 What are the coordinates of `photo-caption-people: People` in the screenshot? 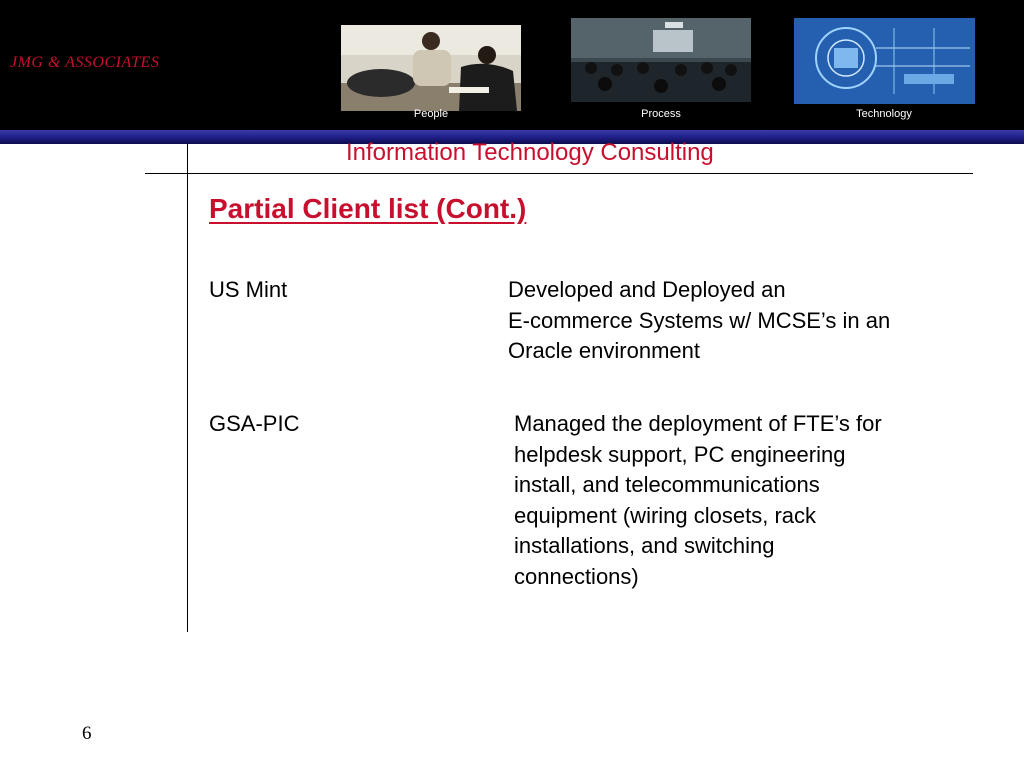 It's located at (431, 114).